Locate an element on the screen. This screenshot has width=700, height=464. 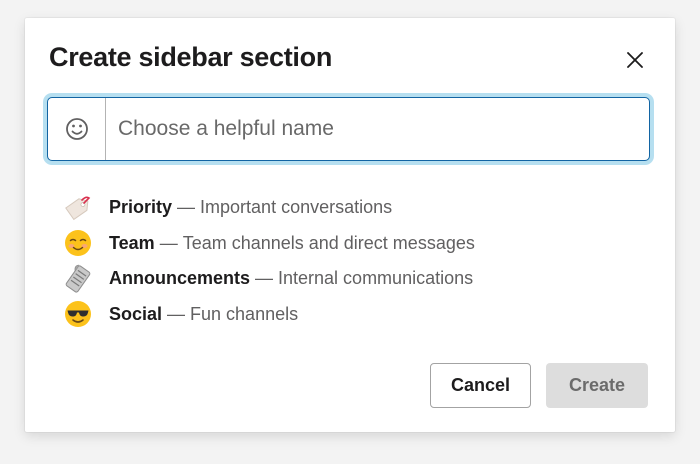
suggestion-social: Social — Fun channels is located at coordinates (341, 315).